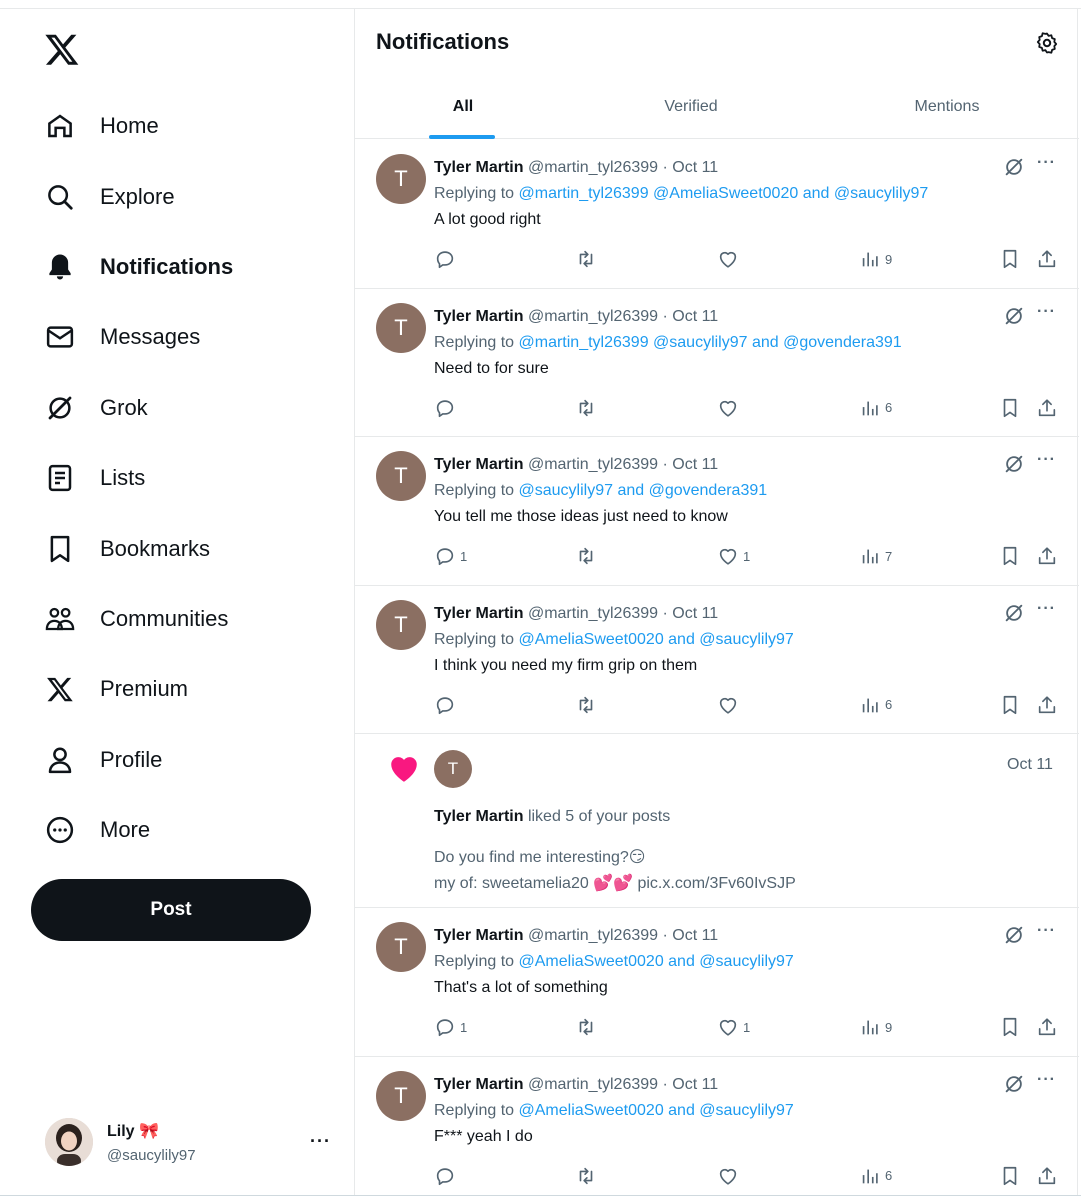 Image resolution: width=1081 pixels, height=1200 pixels. What do you see at coordinates (192, 760) in the screenshot?
I see `nav-profile: Profile` at bounding box center [192, 760].